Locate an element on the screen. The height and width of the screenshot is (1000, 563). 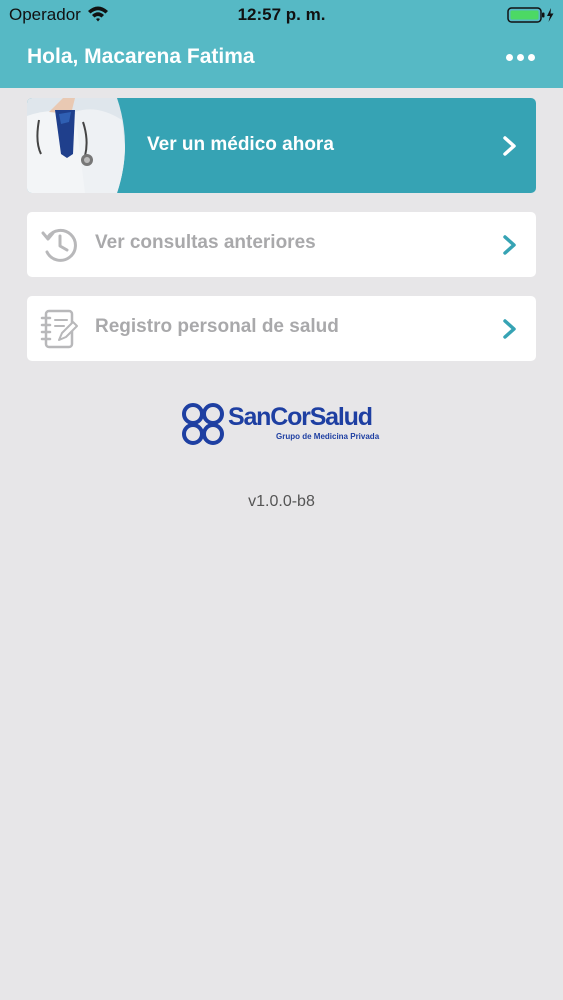
charging-bolt-icon is located at coordinates (550, 15).